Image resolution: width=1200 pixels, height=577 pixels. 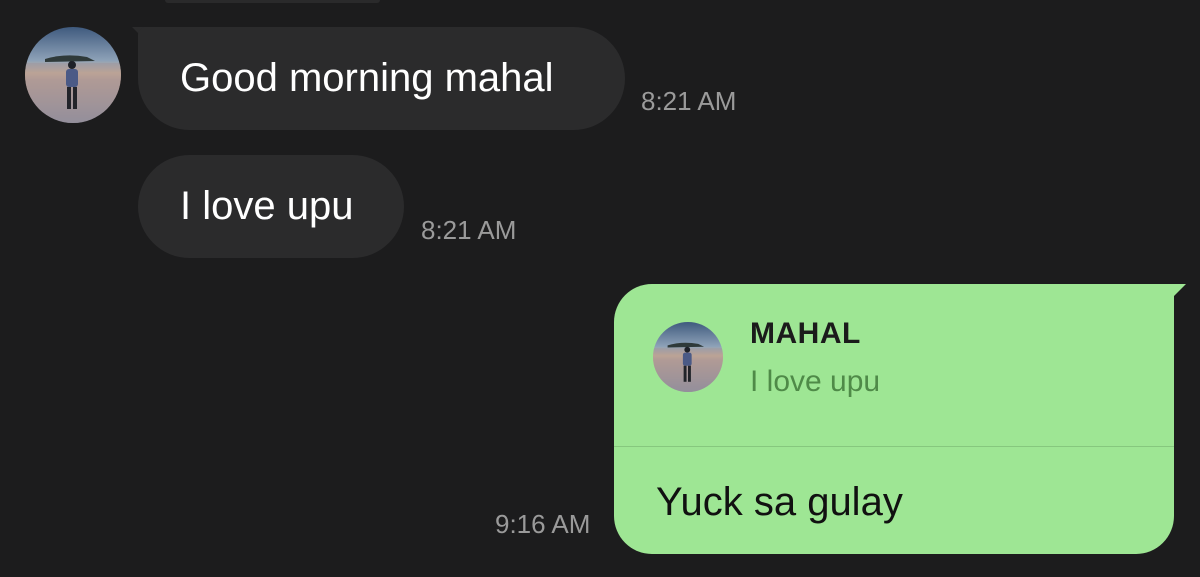 I want to click on message-text: I love upu, so click(x=267, y=206).